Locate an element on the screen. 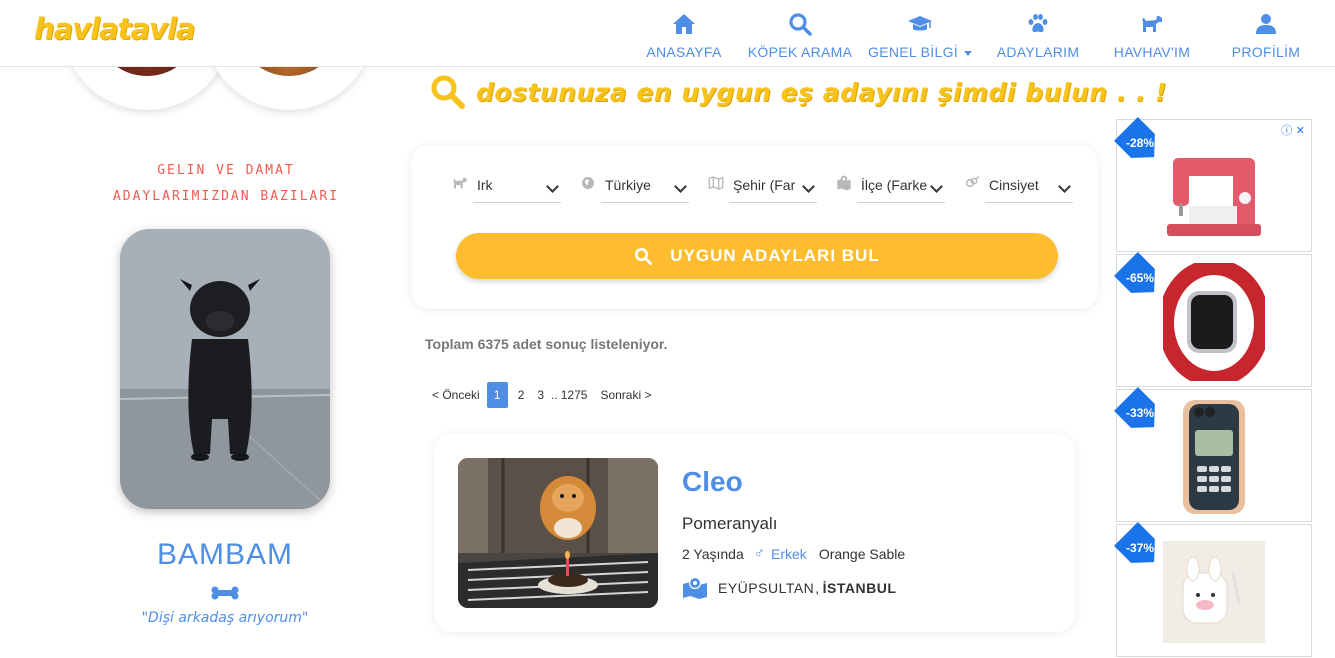 Image resolution: width=1335 pixels, height=658 pixels. nav-dog-search-label: KÖPEK ARAMA is located at coordinates (800, 52).